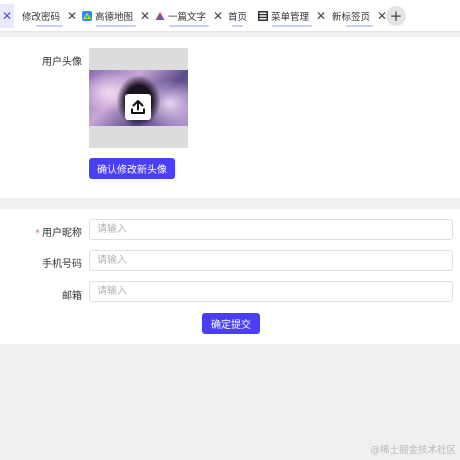 This screenshot has height=460, width=460. Describe the element at coordinates (263, 16) in the screenshot. I see `menu-list-icon` at that location.